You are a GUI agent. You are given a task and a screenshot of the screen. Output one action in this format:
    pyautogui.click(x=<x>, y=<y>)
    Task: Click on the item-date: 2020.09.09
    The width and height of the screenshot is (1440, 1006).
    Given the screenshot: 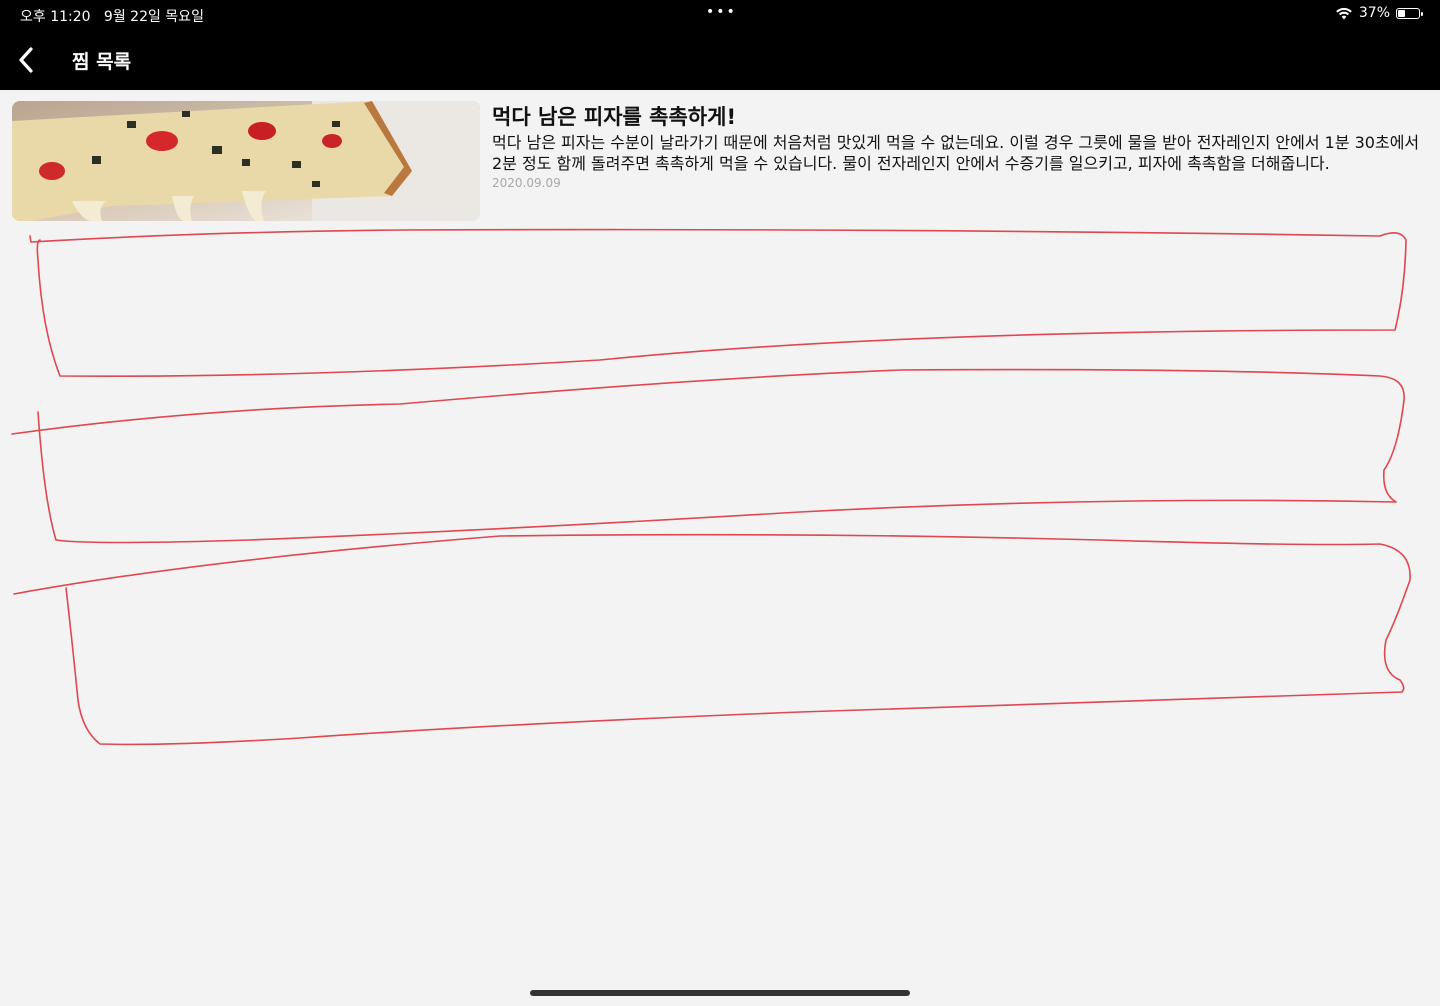 What is the action you would take?
    pyautogui.click(x=526, y=183)
    